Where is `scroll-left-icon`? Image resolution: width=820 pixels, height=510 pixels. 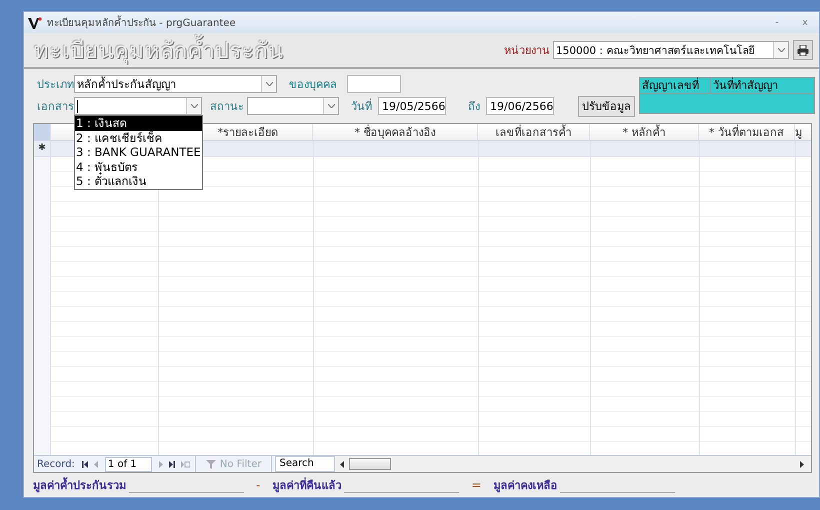 scroll-left-icon is located at coordinates (342, 464).